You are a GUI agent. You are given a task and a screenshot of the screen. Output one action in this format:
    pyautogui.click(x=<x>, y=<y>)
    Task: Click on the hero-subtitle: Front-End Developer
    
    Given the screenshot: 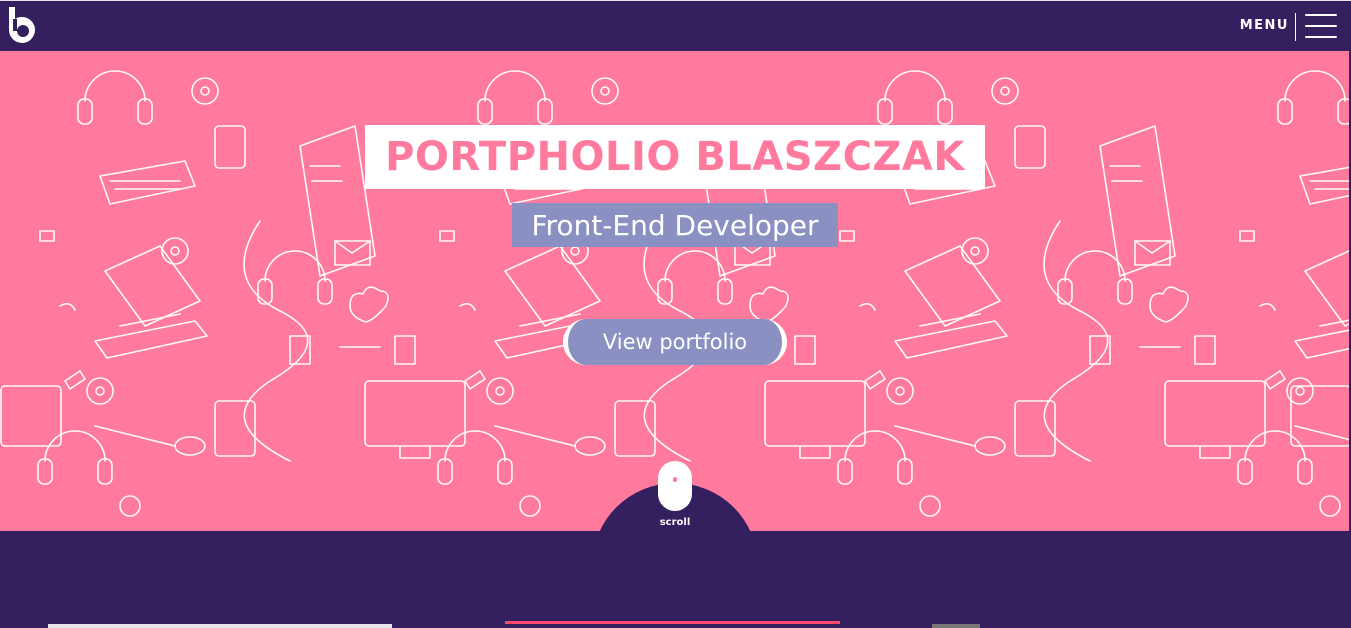 What is the action you would take?
    pyautogui.click(x=675, y=225)
    